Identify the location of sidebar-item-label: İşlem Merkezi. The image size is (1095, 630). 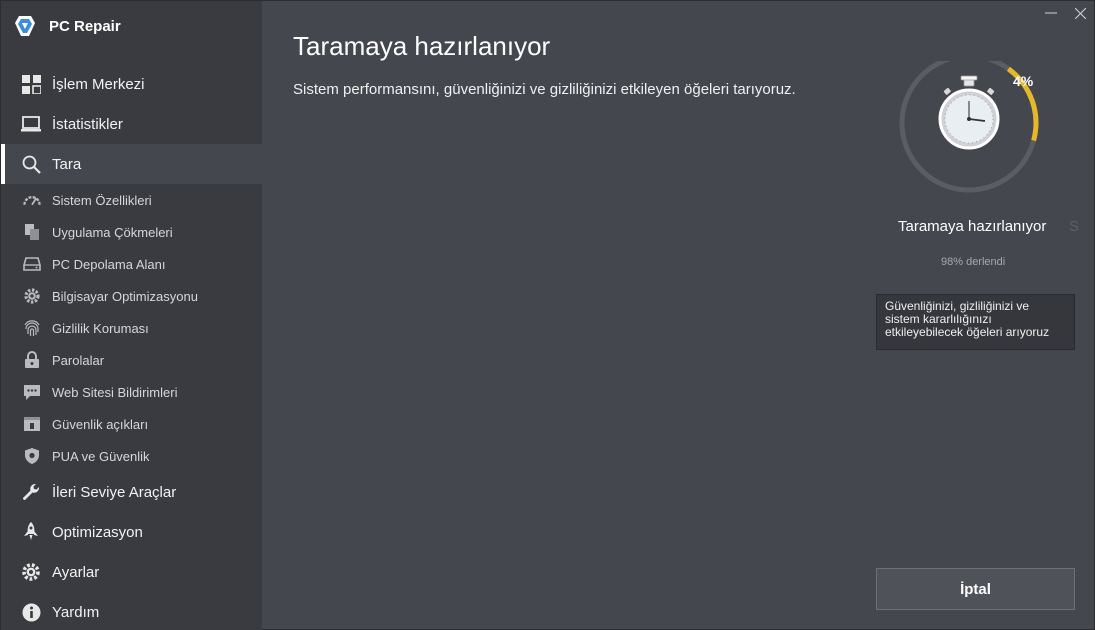
(98, 84).